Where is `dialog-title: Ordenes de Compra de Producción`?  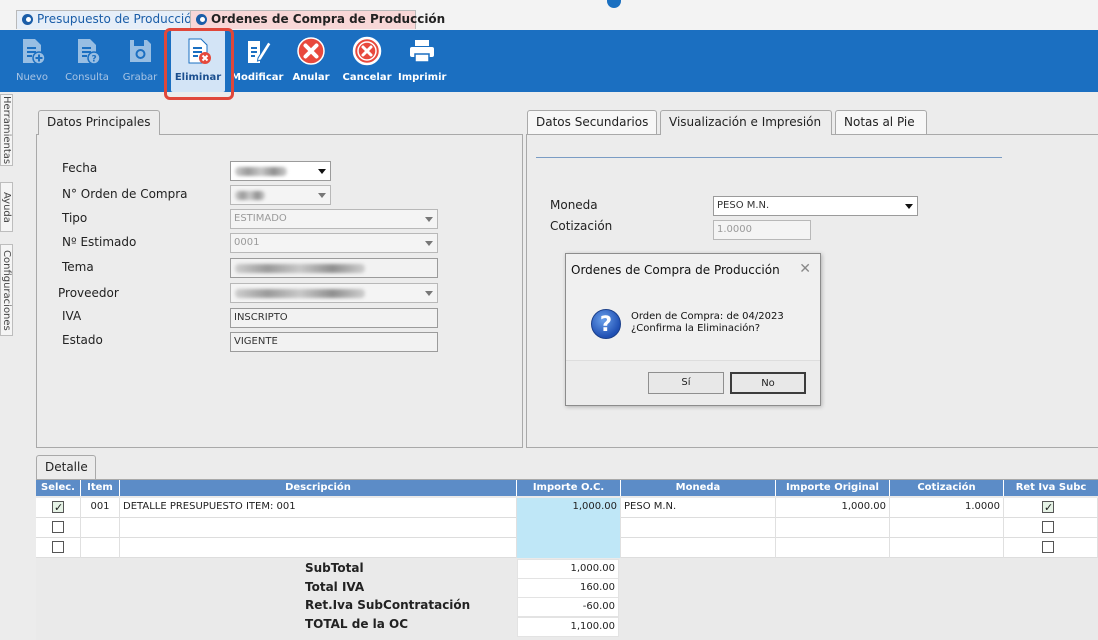 dialog-title: Ordenes de Compra de Producción is located at coordinates (675, 270).